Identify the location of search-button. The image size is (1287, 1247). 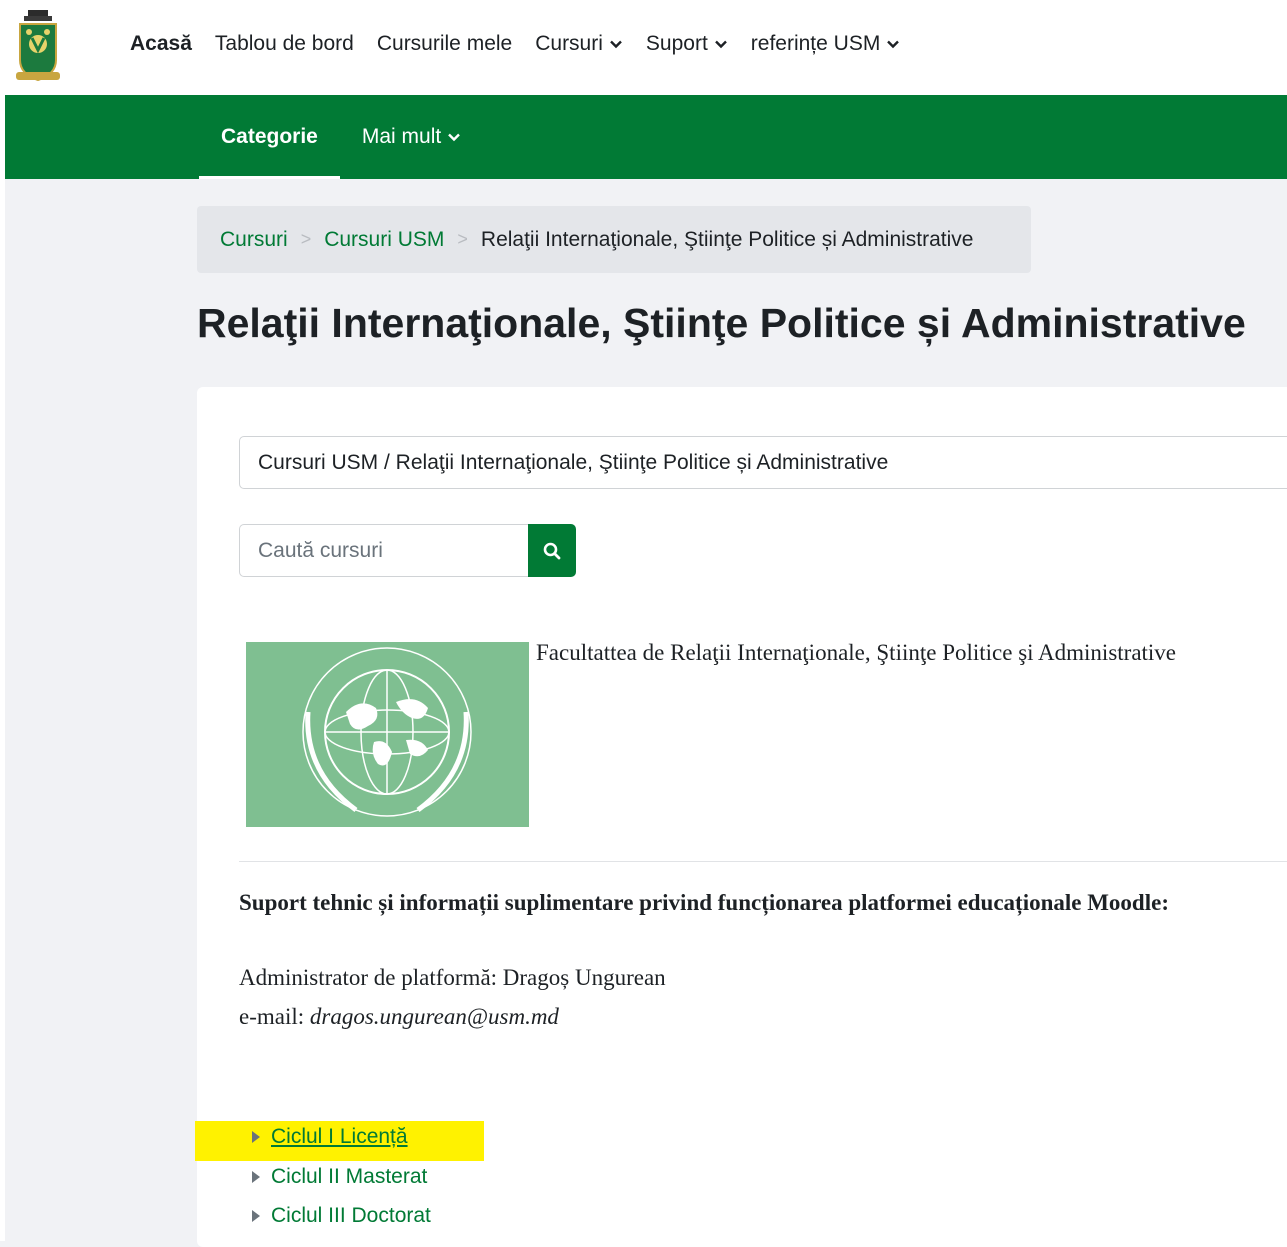
(552, 550).